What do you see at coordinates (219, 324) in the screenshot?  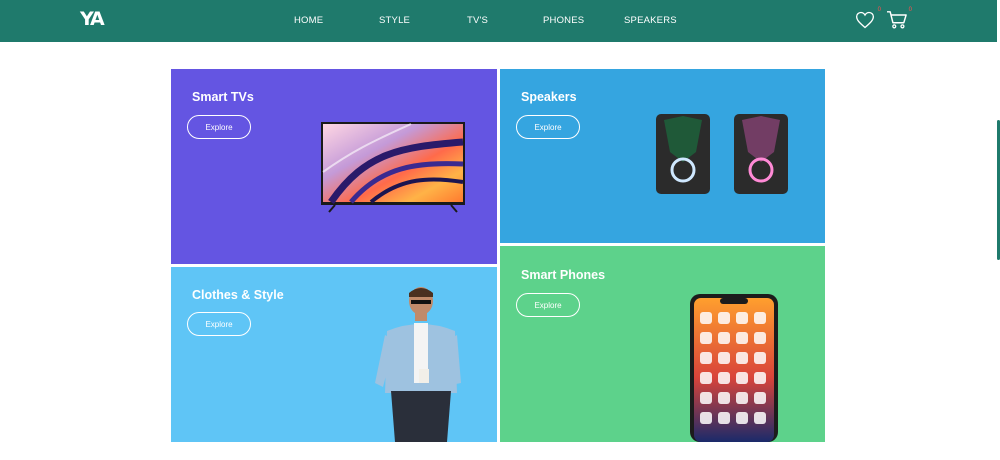 I see `clothes-style-explore-button: Explore` at bounding box center [219, 324].